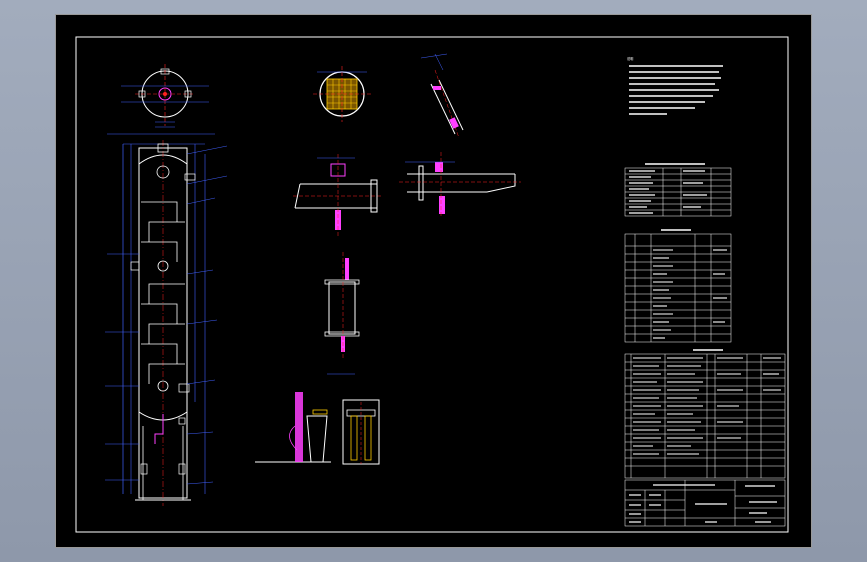 The height and width of the screenshot is (562, 867). What do you see at coordinates (442, 96) in the screenshot?
I see `inclined-nozzle-detail` at bounding box center [442, 96].